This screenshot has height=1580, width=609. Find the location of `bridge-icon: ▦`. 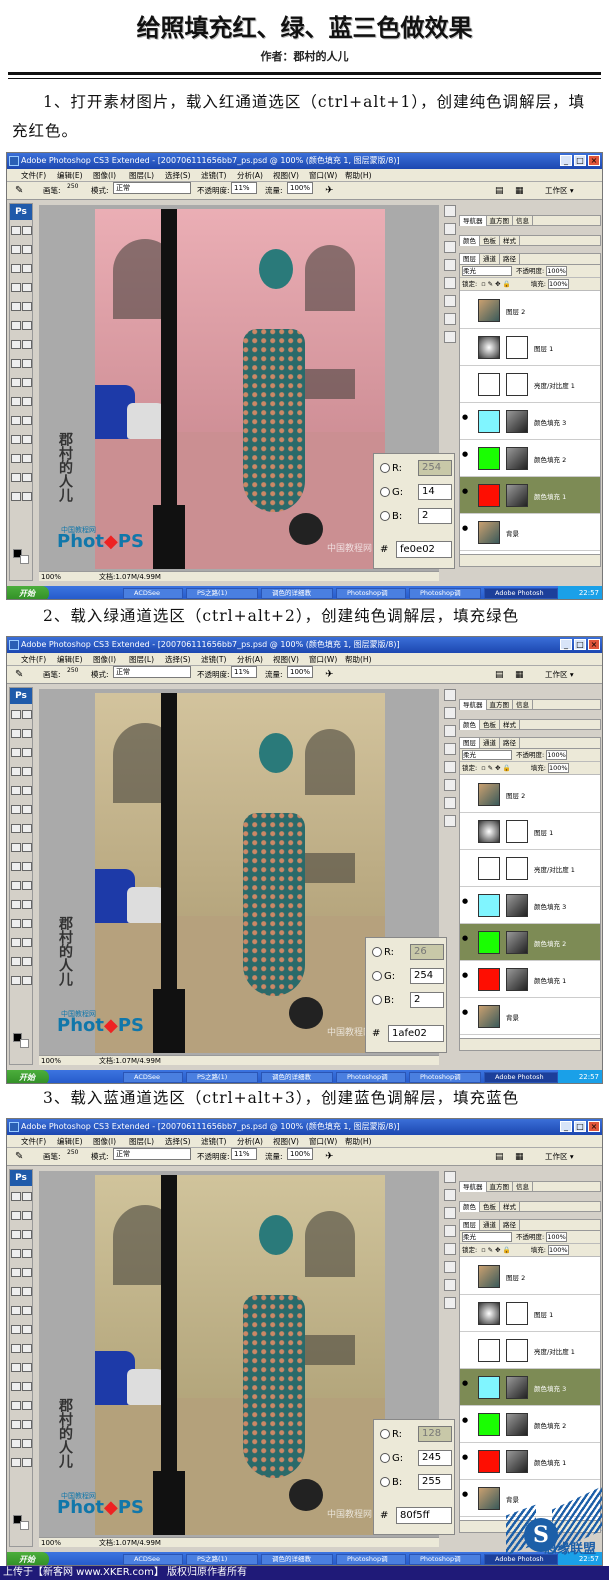

bridge-icon: ▦ is located at coordinates (519, 675).